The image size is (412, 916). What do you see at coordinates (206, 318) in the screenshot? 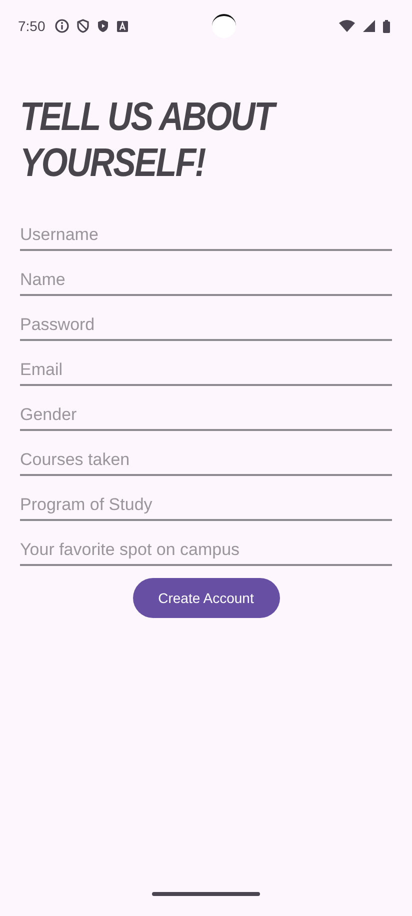
I see `input-field: Password` at bounding box center [206, 318].